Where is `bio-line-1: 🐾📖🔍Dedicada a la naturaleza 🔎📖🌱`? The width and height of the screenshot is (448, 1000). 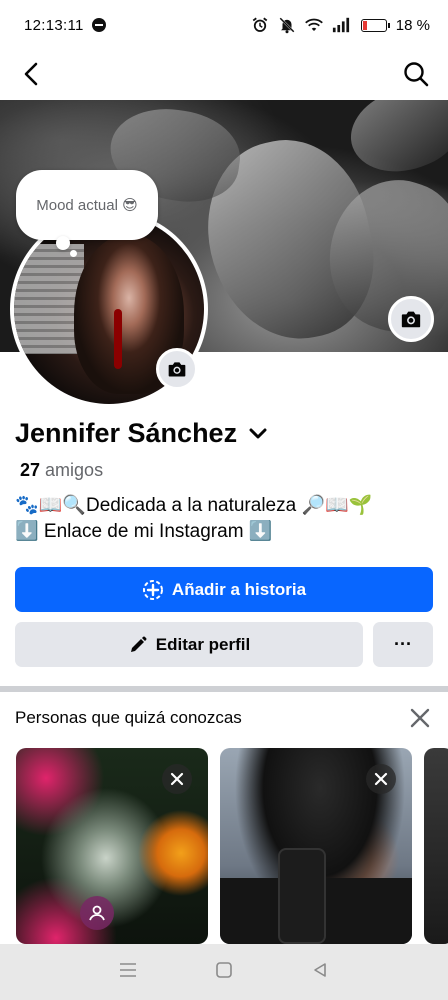
bio-line-1: 🐾📖🔍Dedicada a la naturaleza 🔎📖🌱 is located at coordinates (194, 505).